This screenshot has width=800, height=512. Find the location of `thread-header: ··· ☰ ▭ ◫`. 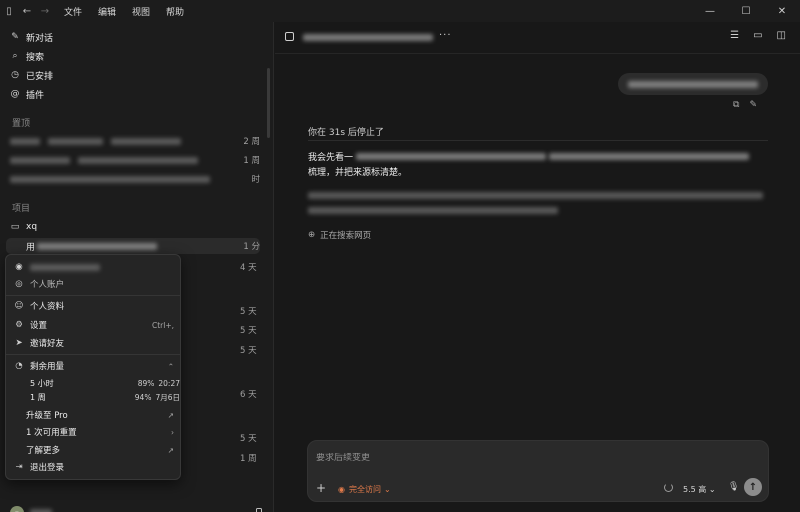

thread-header: ··· ☰ ▭ ◫ is located at coordinates (537, 38).